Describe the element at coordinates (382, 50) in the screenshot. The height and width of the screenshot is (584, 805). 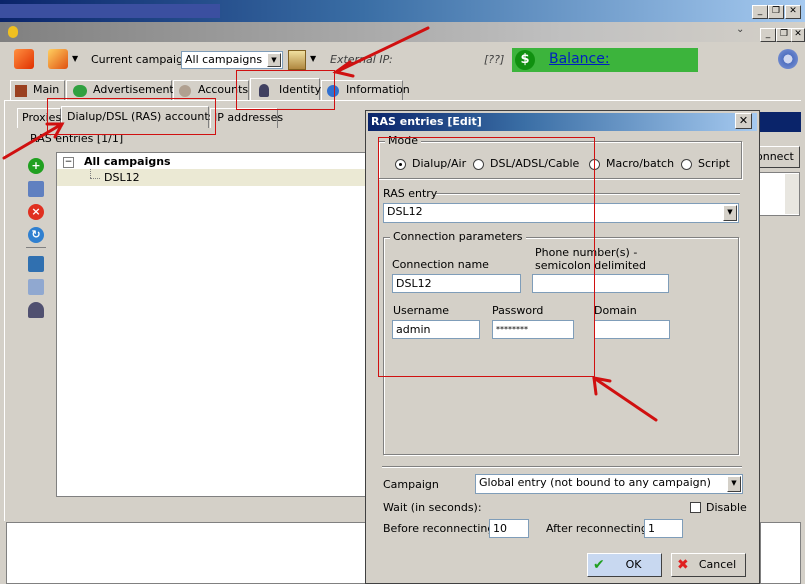
I see `arrow-to-identity` at that location.